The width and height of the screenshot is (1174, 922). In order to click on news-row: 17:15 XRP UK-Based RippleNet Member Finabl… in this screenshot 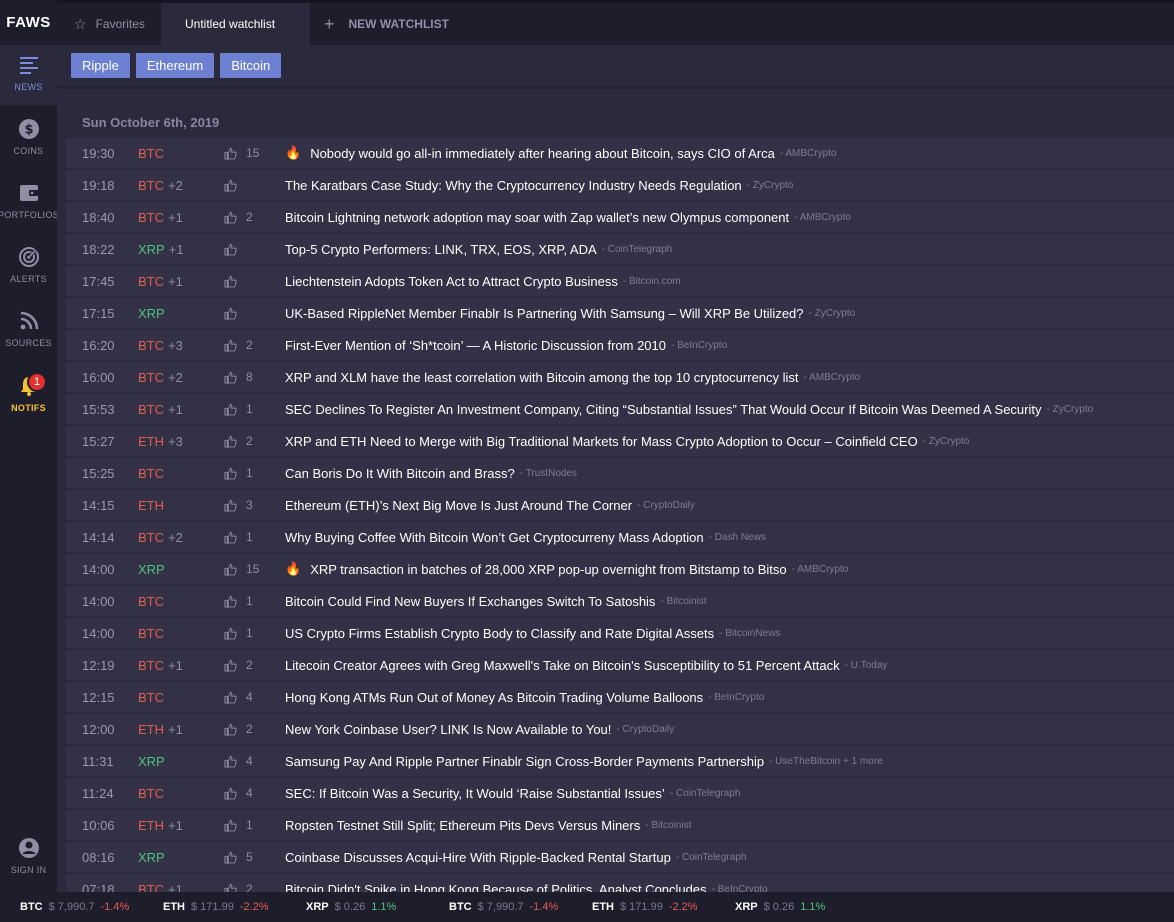, I will do `click(620, 314)`.